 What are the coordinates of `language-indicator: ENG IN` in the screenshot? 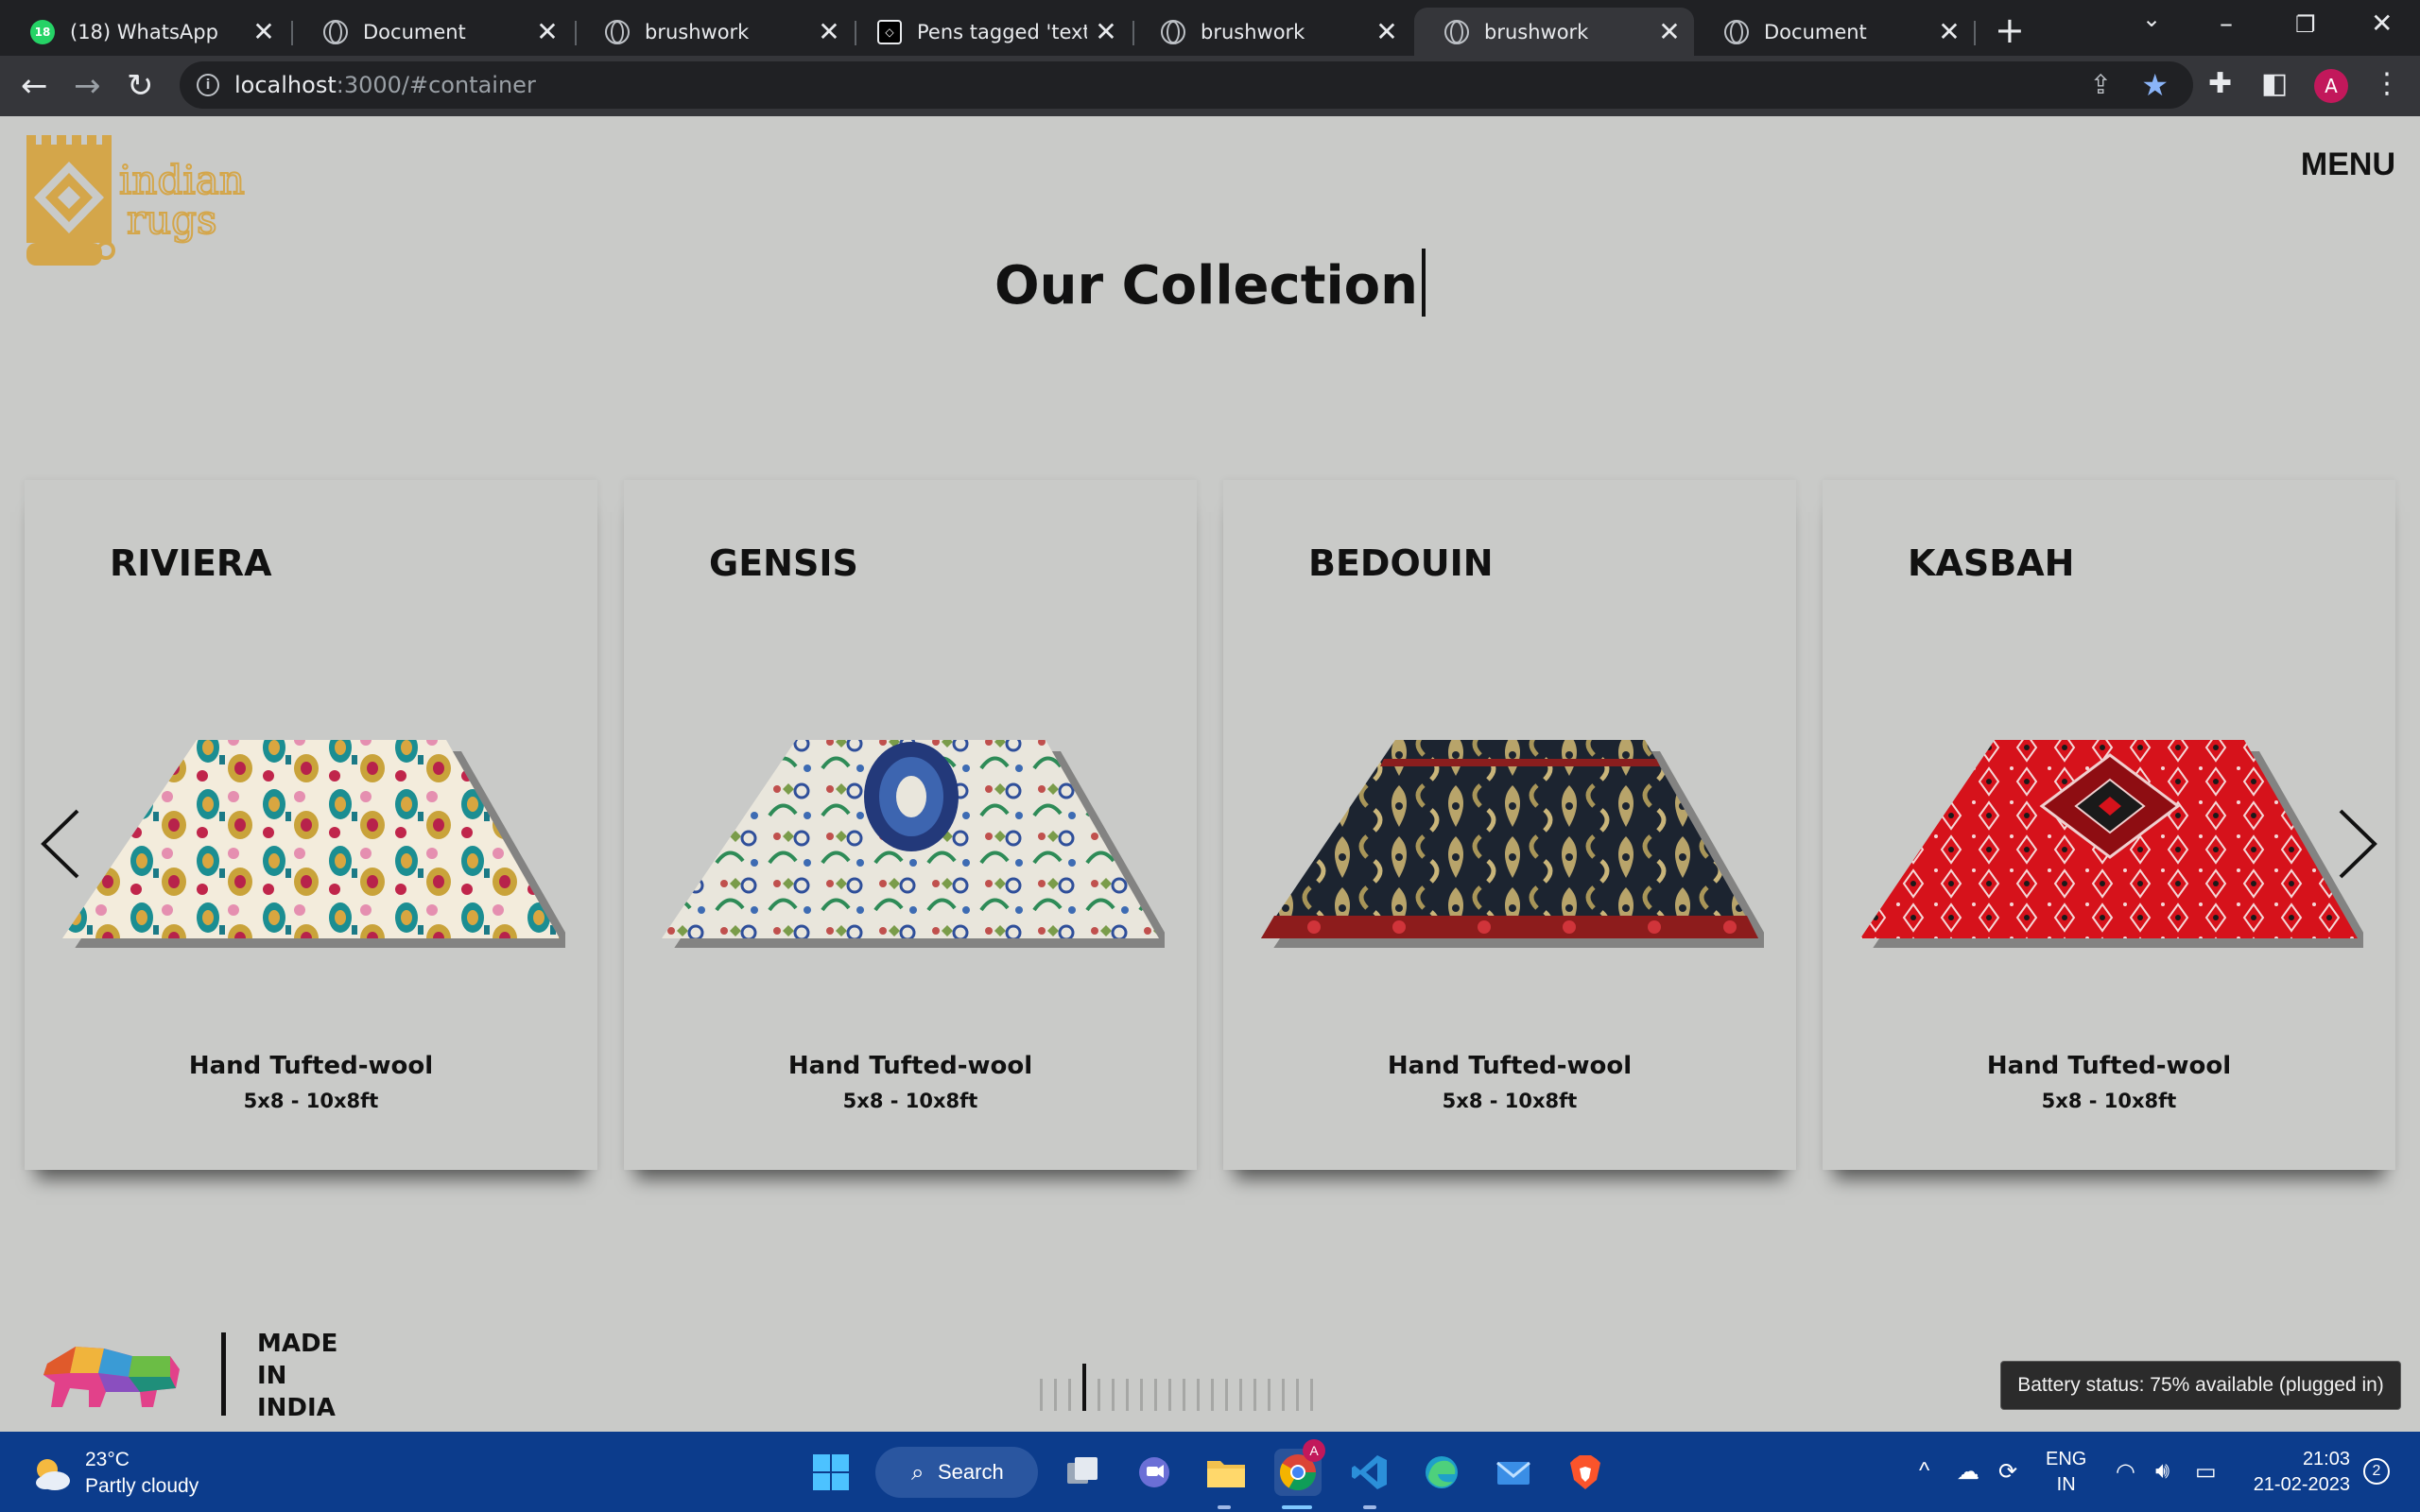 It's located at (2066, 1472).